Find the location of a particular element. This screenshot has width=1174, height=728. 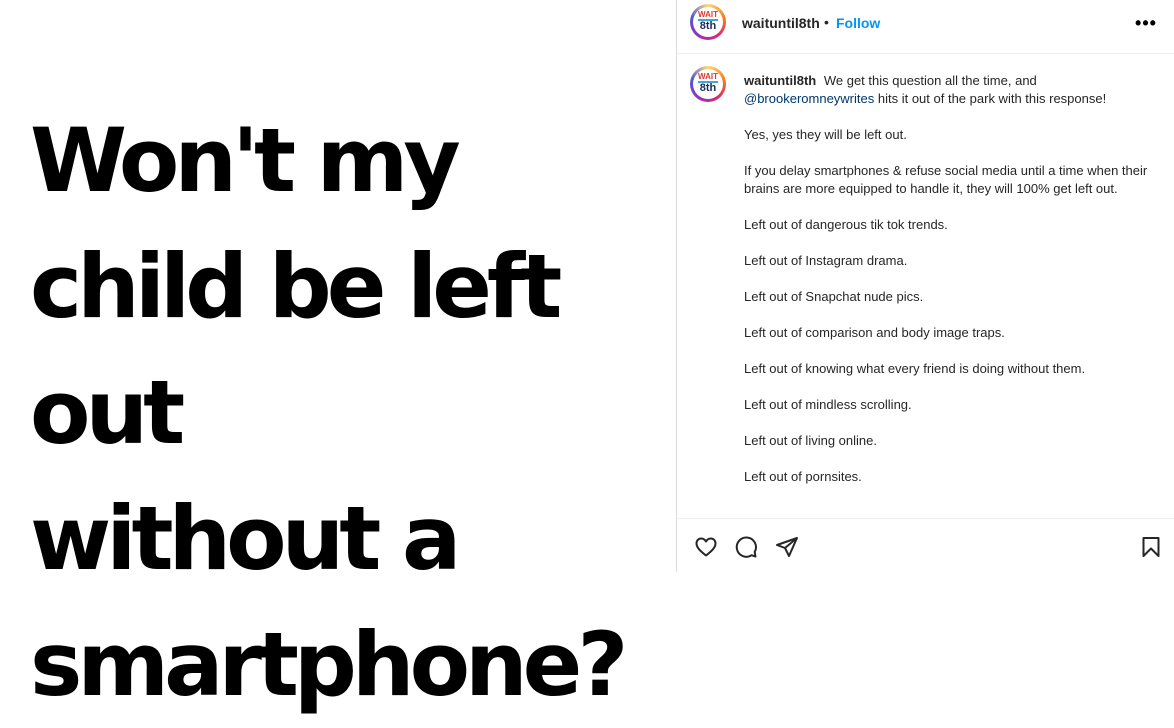

header-username: waituntil8th is located at coordinates (781, 23).